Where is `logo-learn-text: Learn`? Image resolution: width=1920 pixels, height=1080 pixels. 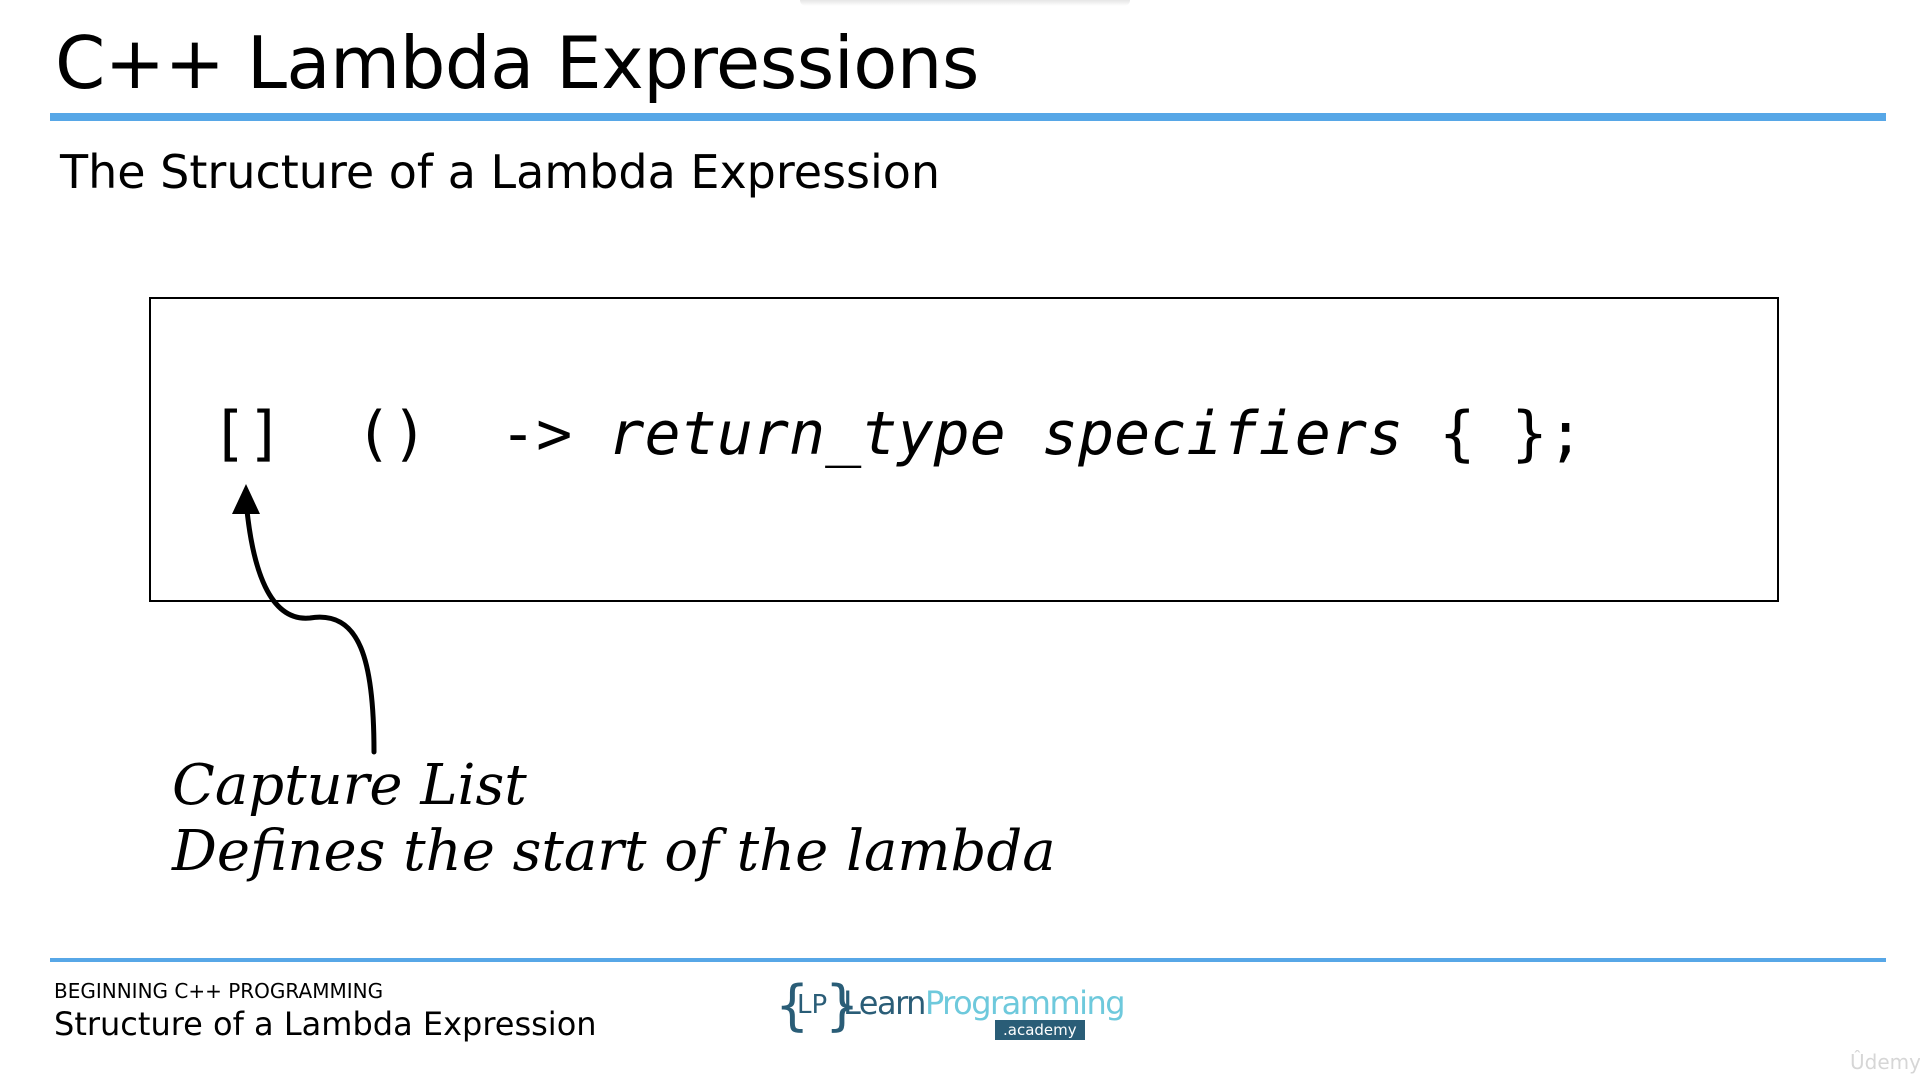 logo-learn-text: Learn is located at coordinates (884, 1003).